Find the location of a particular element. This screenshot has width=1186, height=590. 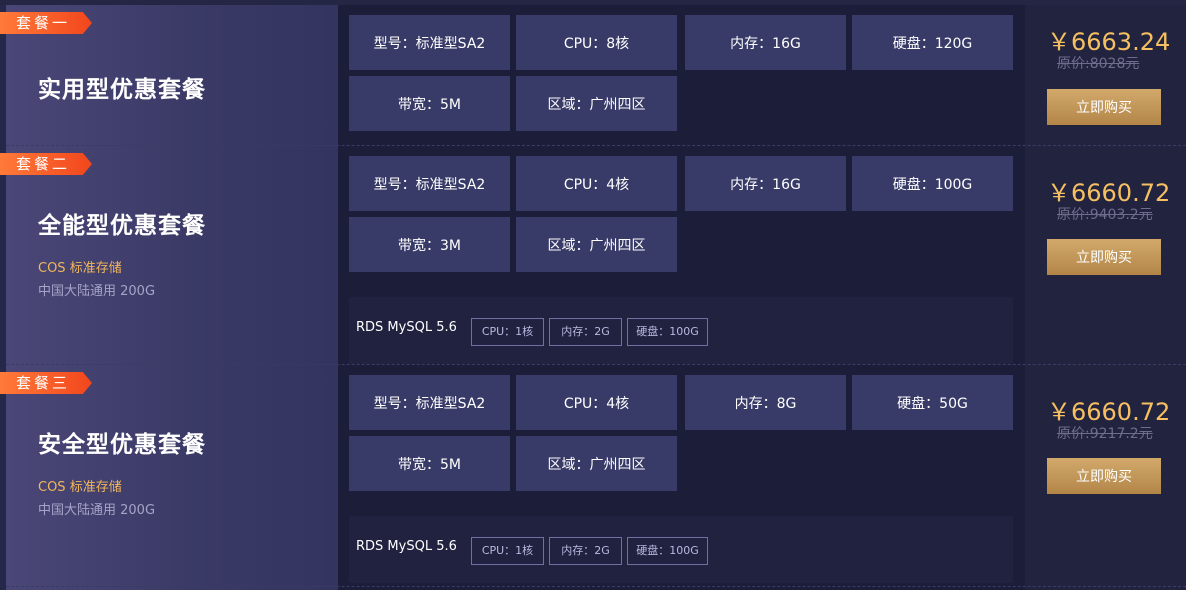

price-panel: ￥6660.72 原价:9217.2元 立即购买 is located at coordinates (1105, 477).